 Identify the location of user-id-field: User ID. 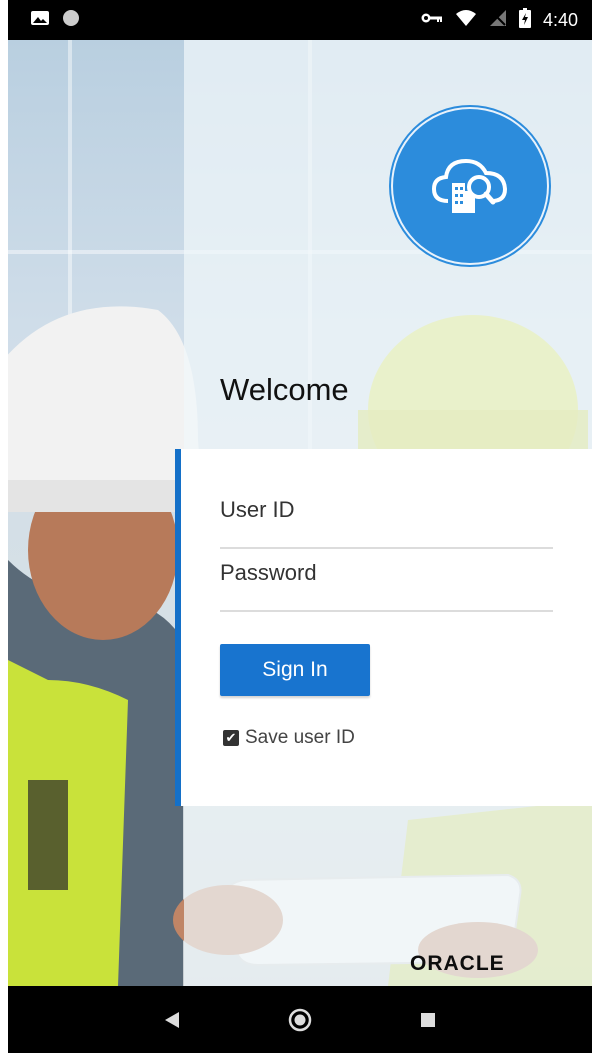
(386, 519).